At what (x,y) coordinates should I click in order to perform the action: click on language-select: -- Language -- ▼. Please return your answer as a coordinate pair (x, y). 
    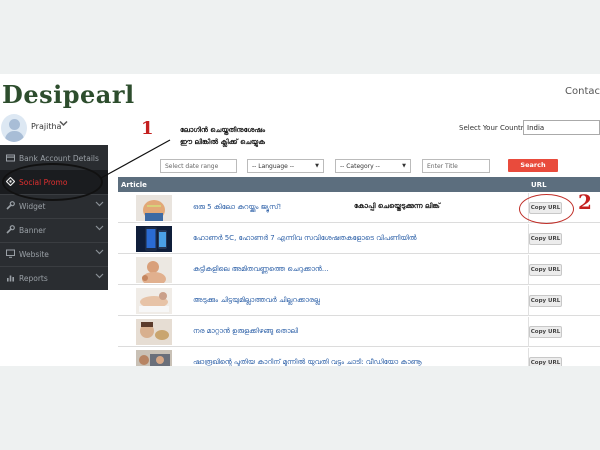
    Looking at the image, I should click on (285, 166).